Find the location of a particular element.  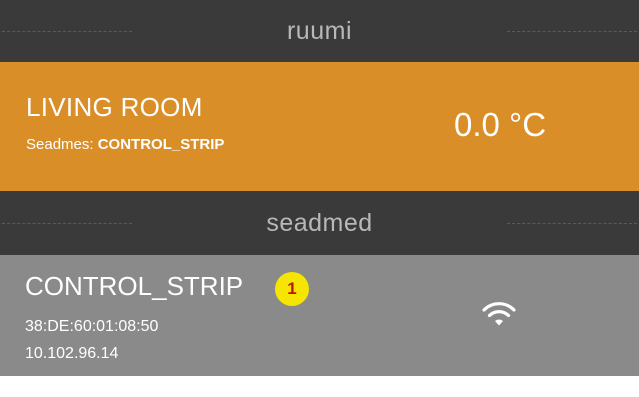

device-ip-address: 10.102.96.14 is located at coordinates (72, 353).